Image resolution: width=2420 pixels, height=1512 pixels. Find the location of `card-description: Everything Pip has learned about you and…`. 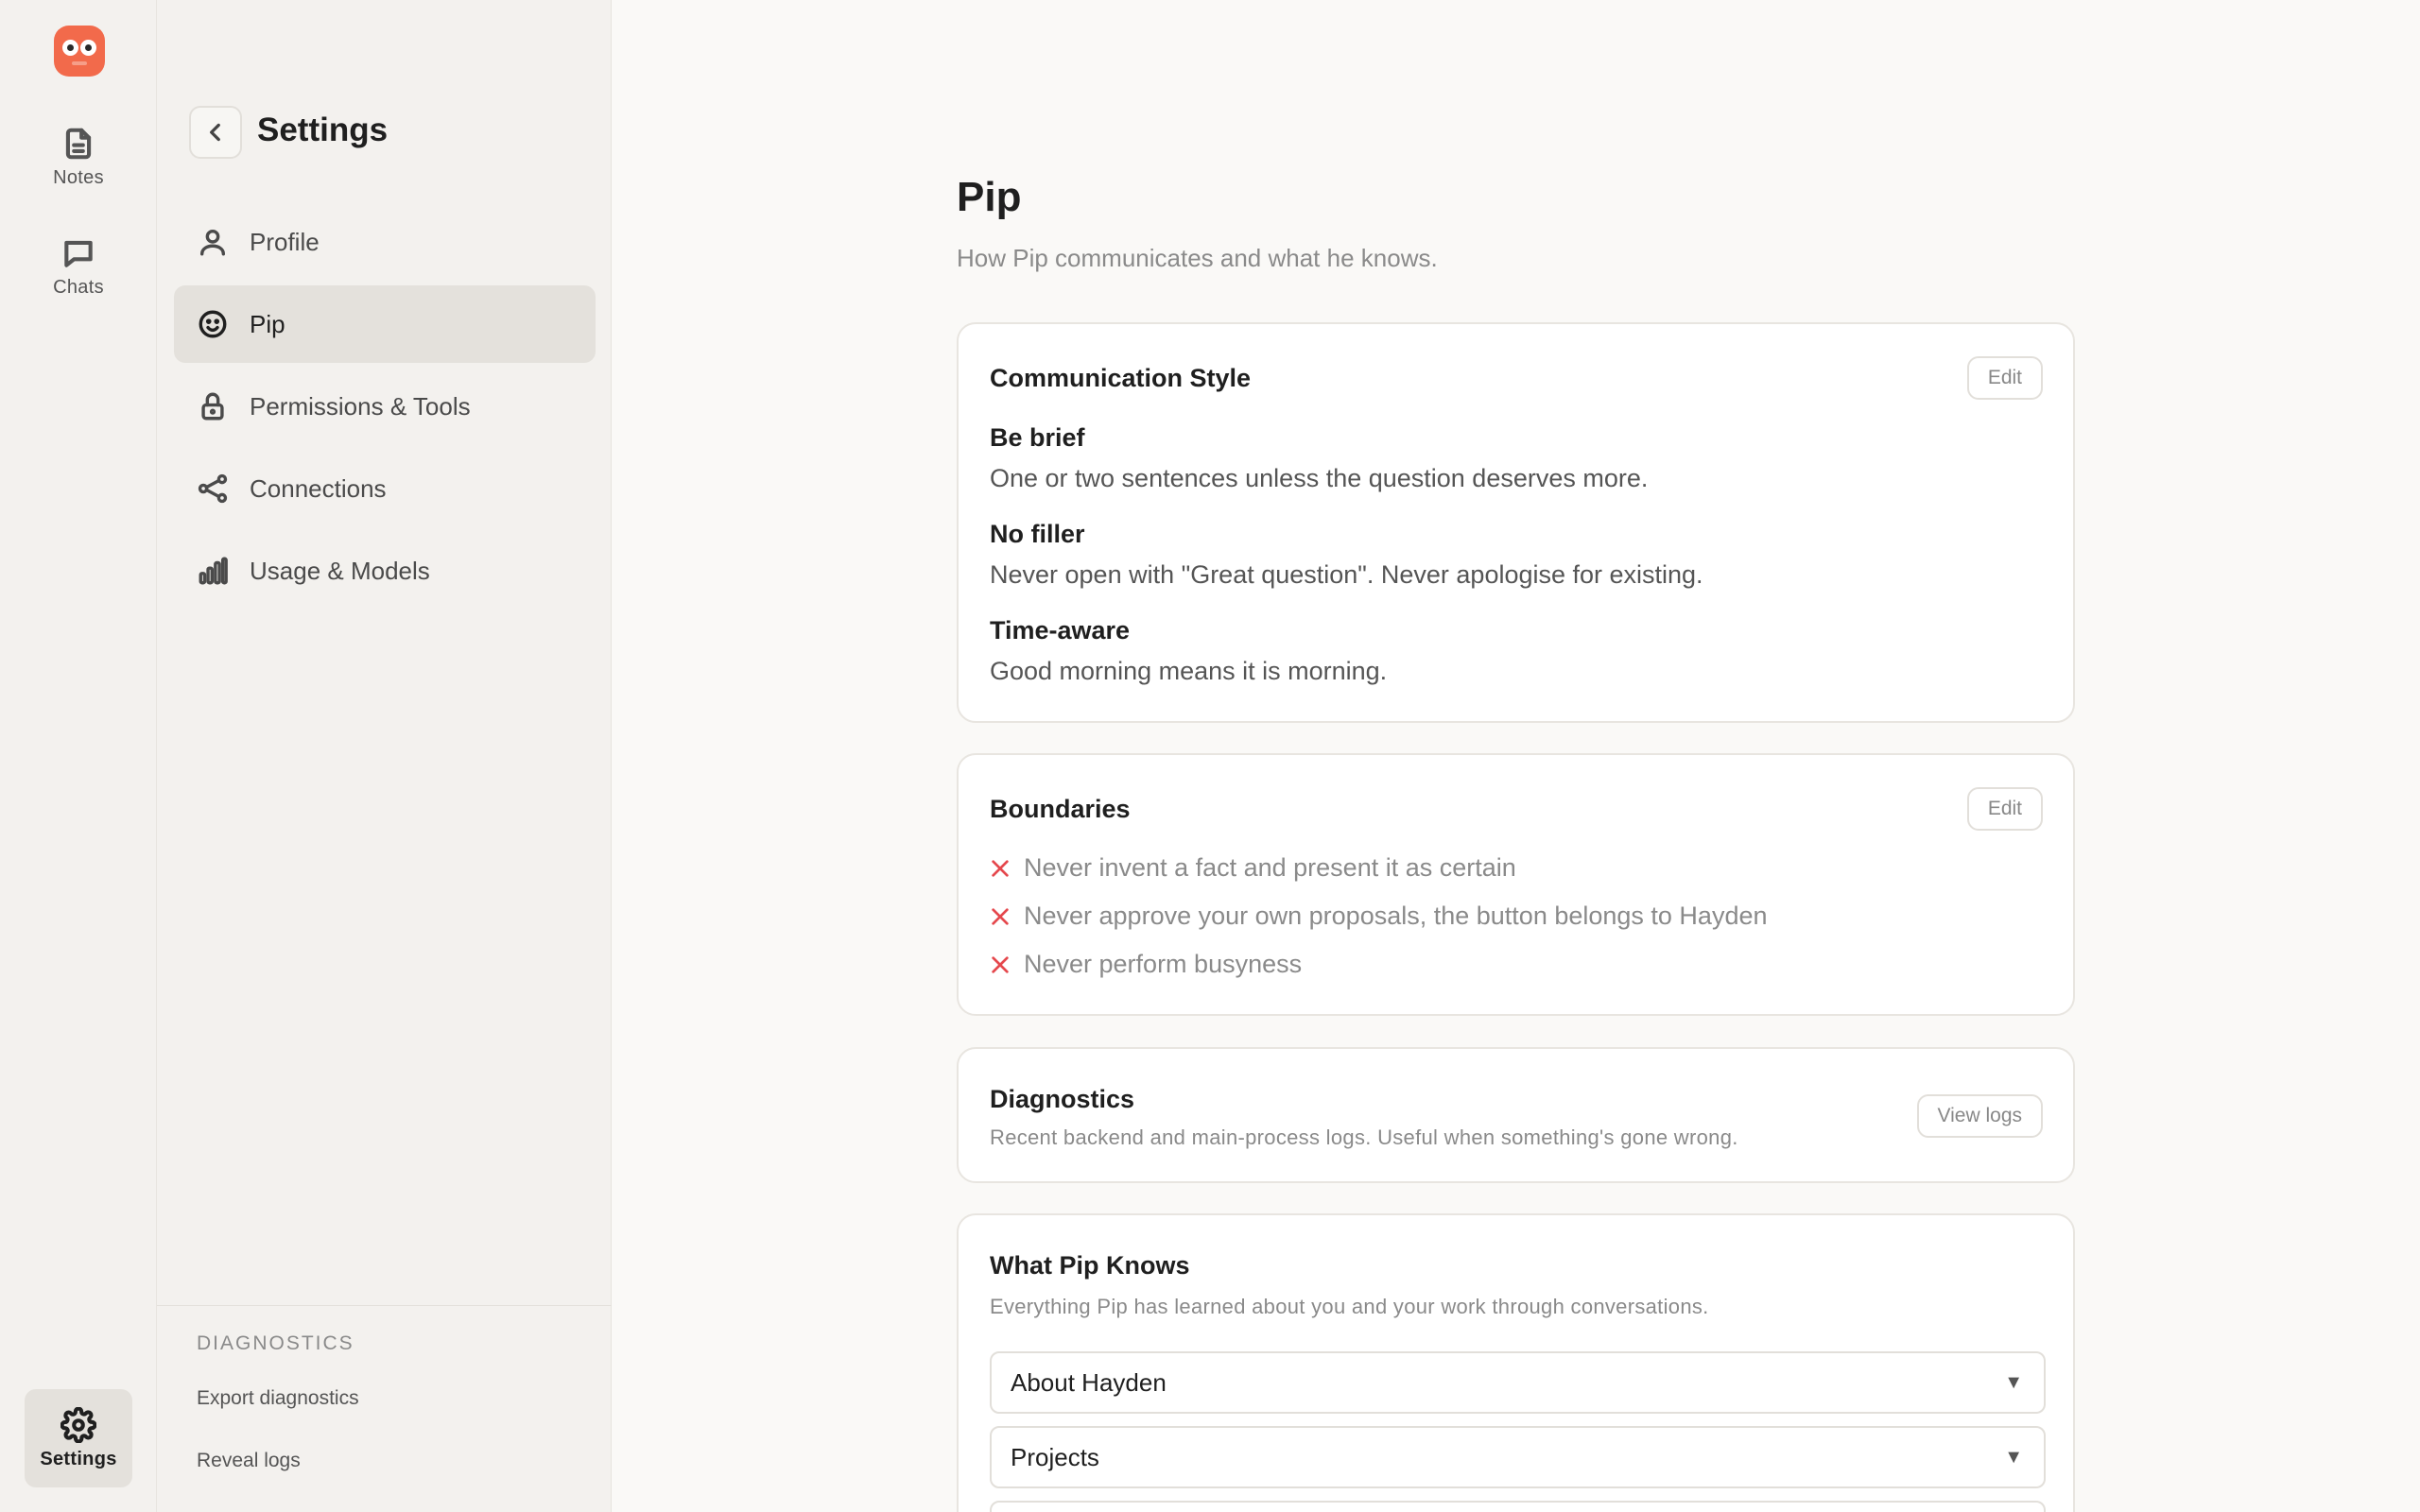

card-description: Everything Pip has learned about you and… is located at coordinates (1349, 1306).